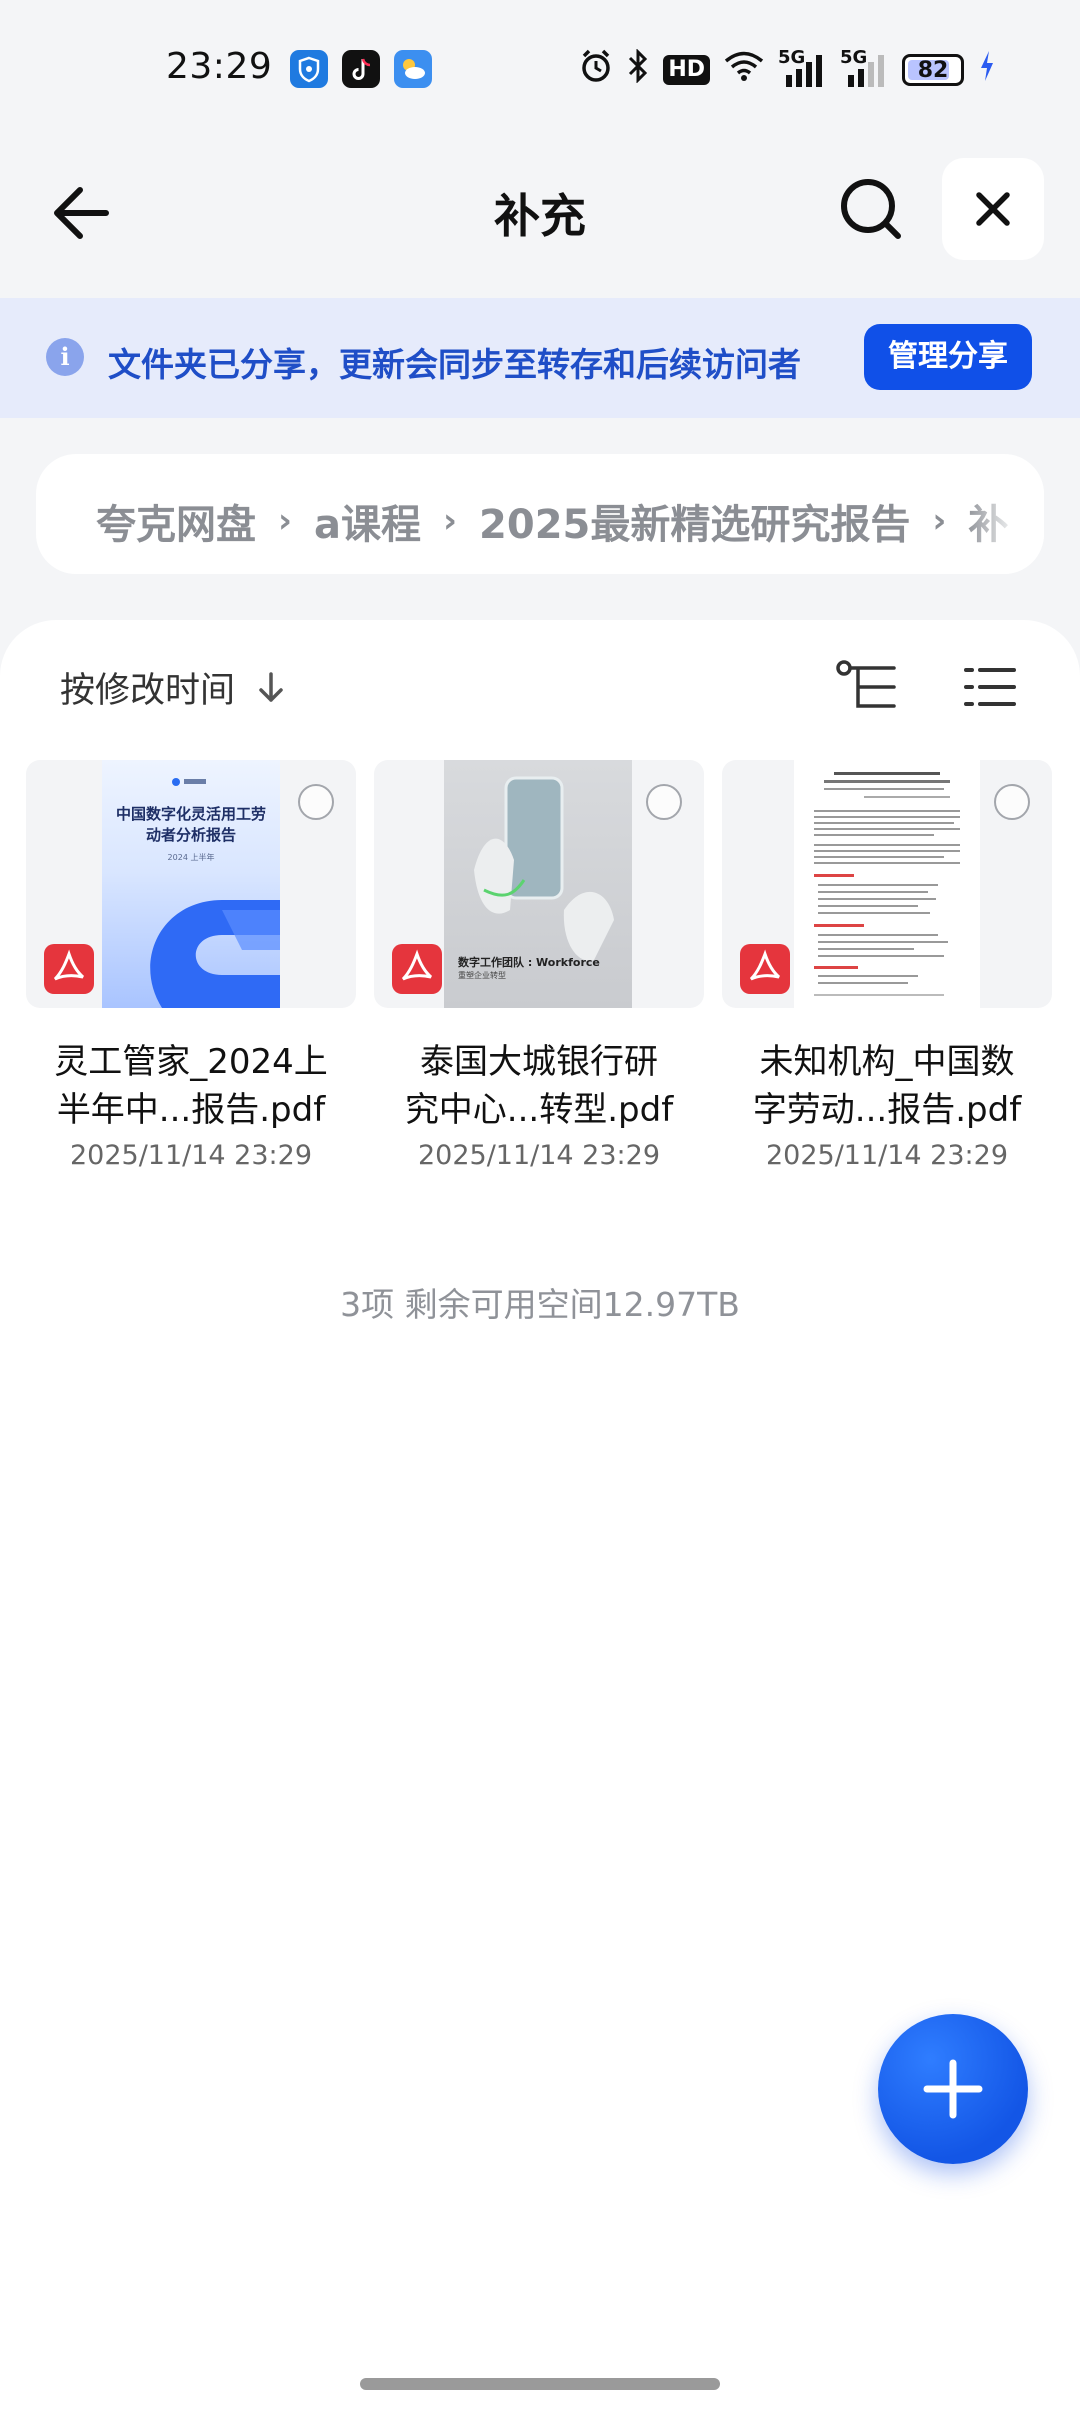 The height and width of the screenshot is (2412, 1080). I want to click on file-name-line: 未知机构_中国数, so click(887, 1062).